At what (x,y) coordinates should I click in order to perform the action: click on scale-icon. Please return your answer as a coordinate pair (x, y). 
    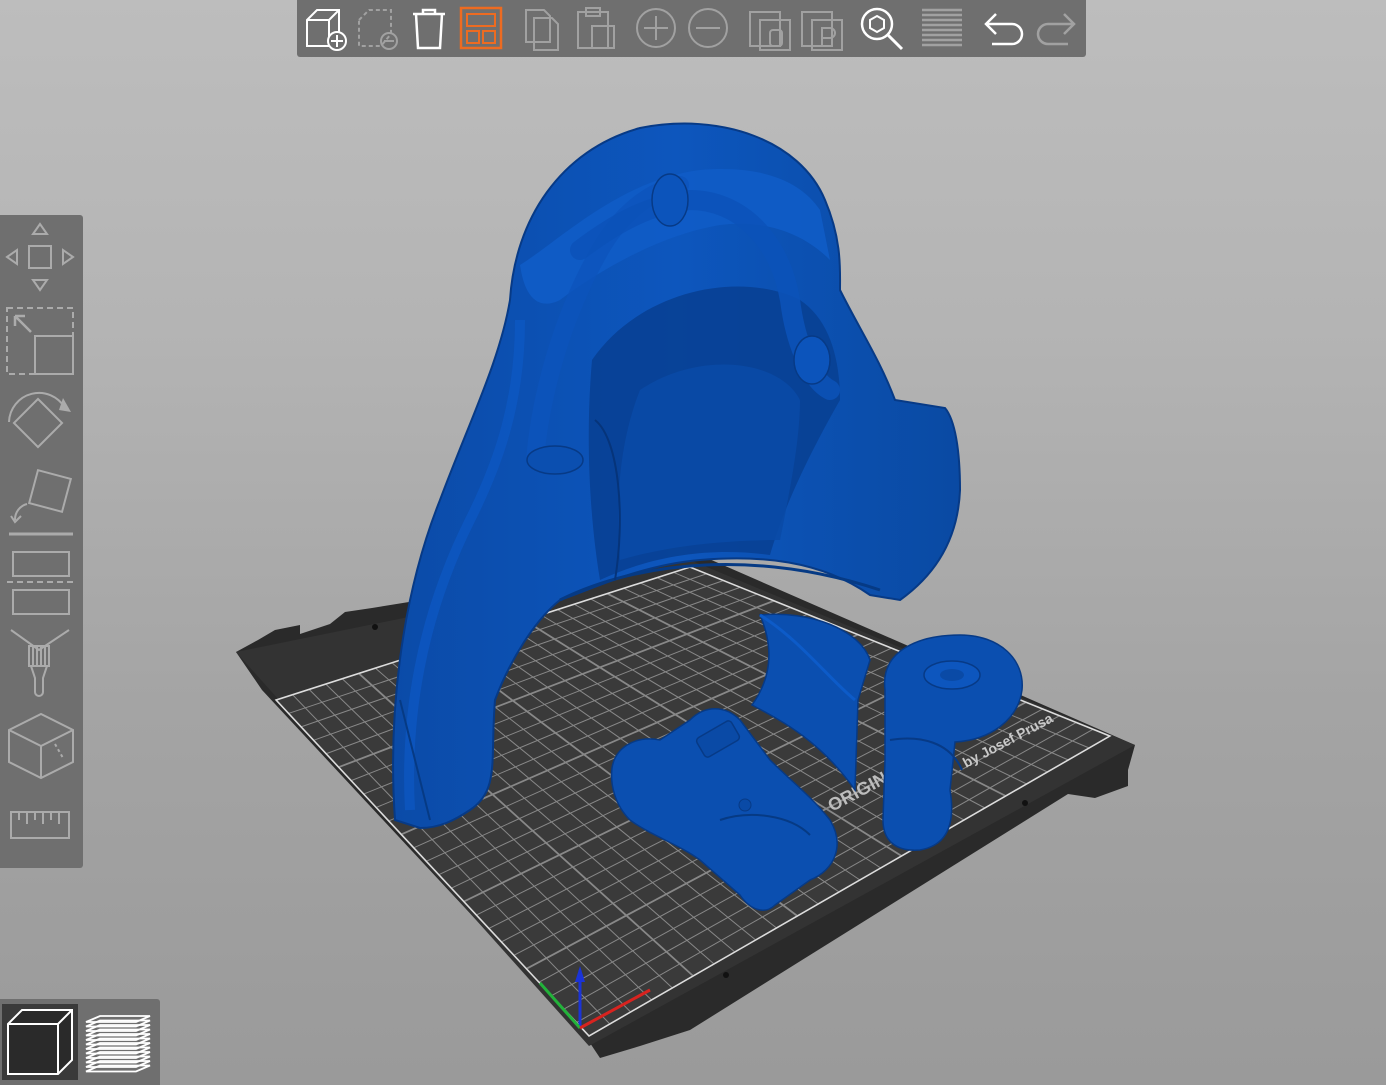
    Looking at the image, I should click on (40, 341).